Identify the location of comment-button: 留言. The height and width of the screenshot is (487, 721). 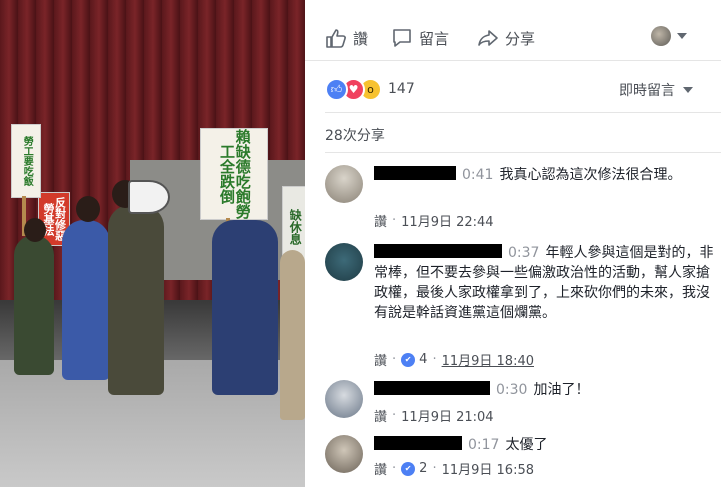
(420, 38).